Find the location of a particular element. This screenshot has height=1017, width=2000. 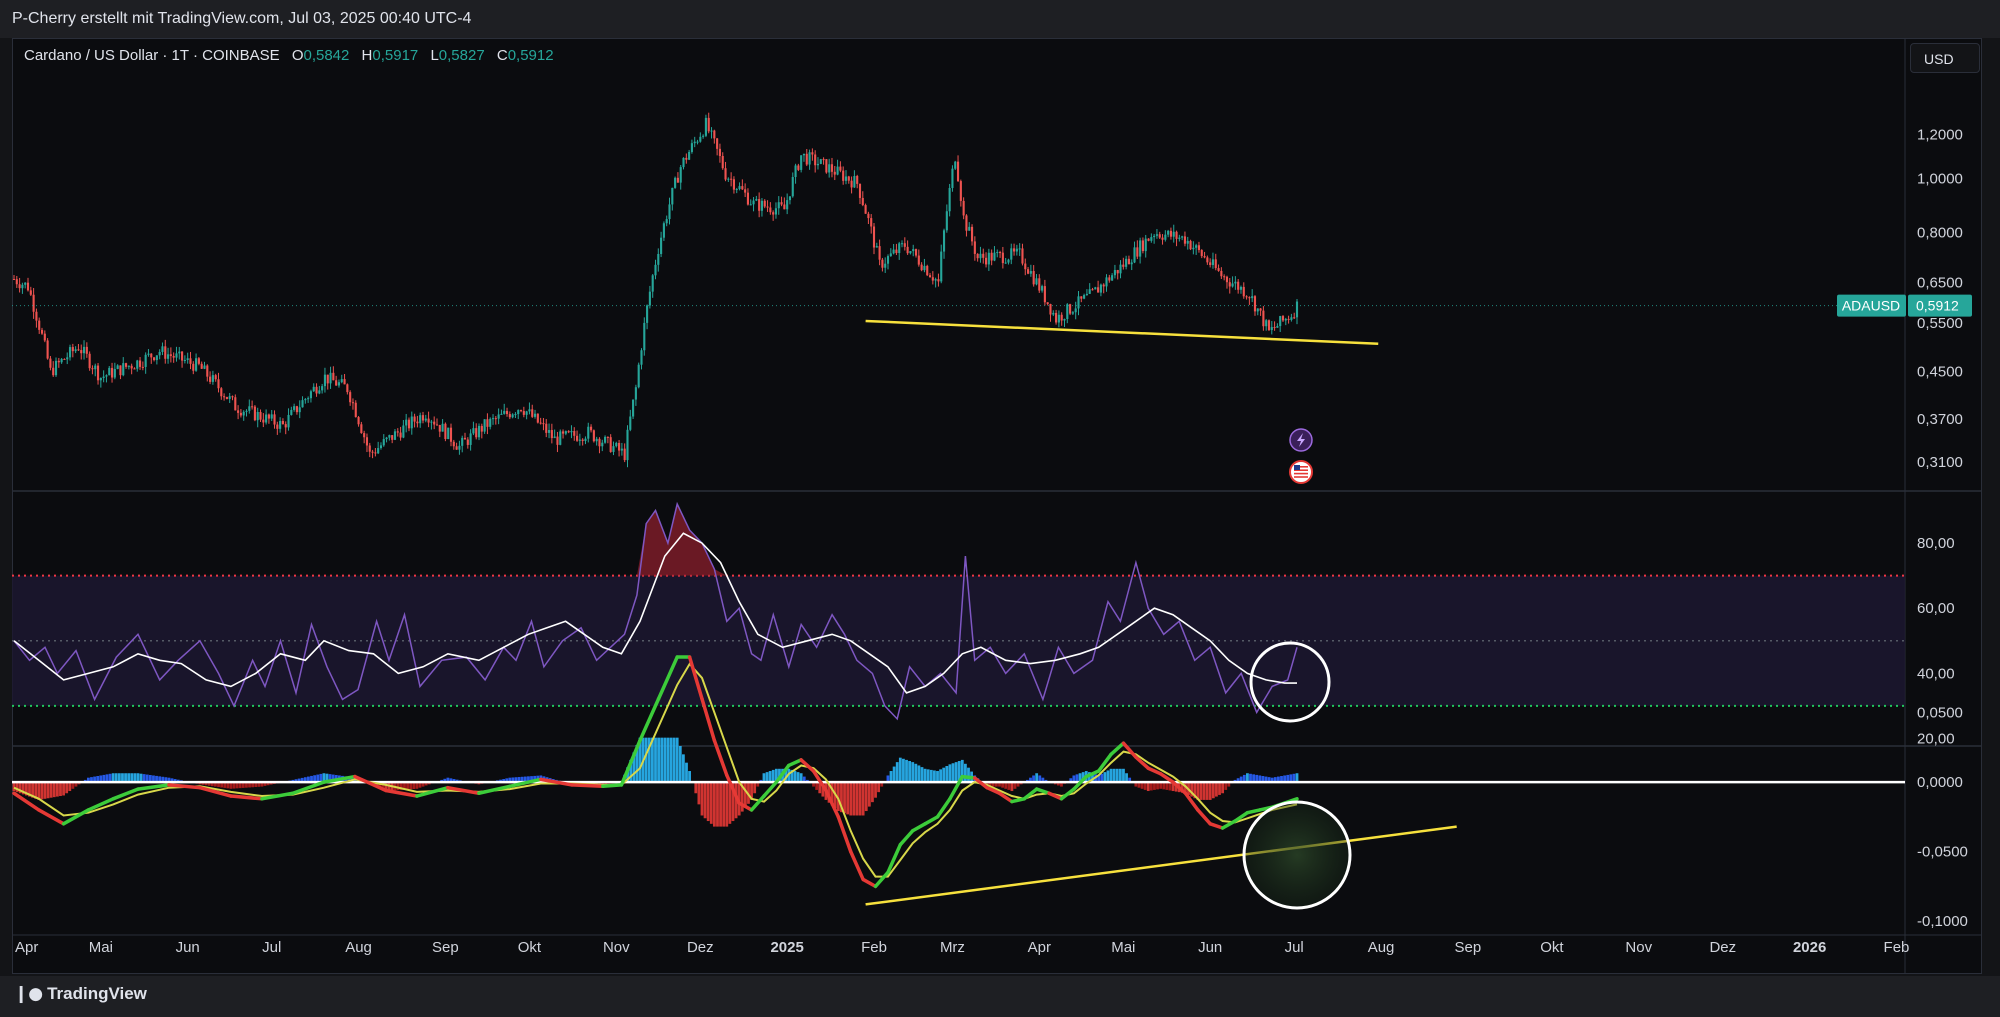

price-badge-text: 0,5912 is located at coordinates (1937, 306).